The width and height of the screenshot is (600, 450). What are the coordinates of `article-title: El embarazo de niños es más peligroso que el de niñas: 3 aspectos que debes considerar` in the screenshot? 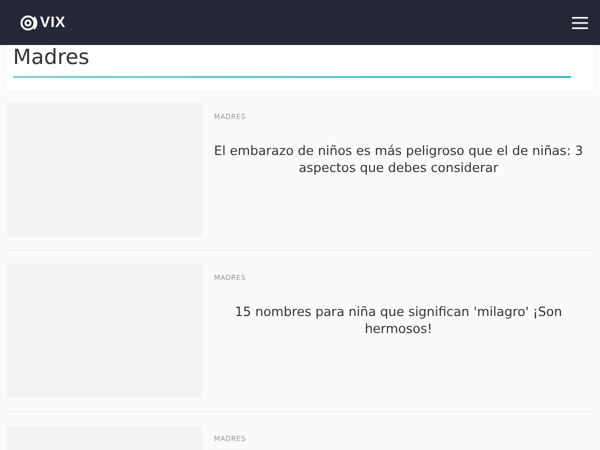 It's located at (398, 160).